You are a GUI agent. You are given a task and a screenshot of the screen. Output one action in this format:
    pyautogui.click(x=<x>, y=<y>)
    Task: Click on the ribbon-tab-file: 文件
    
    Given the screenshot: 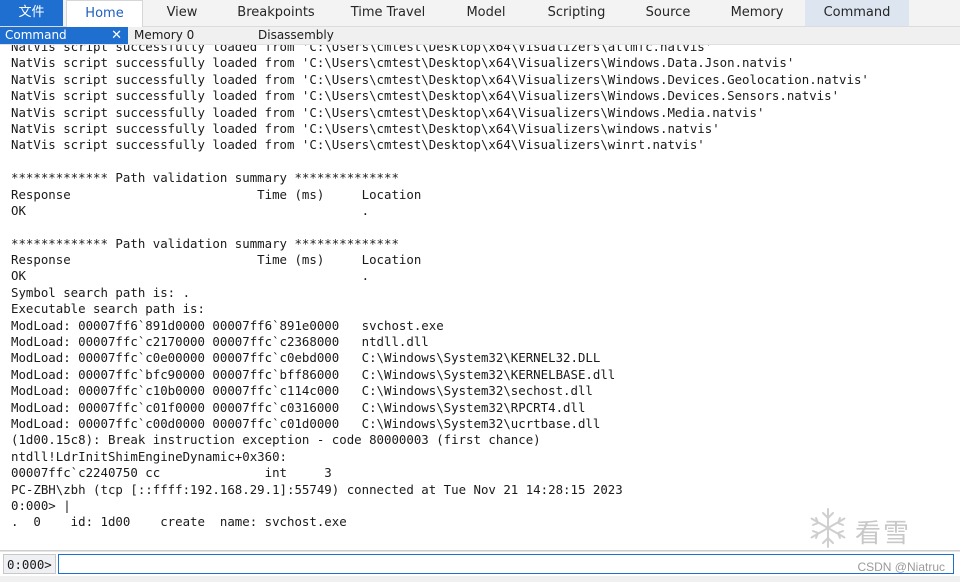 What is the action you would take?
    pyautogui.click(x=31, y=13)
    